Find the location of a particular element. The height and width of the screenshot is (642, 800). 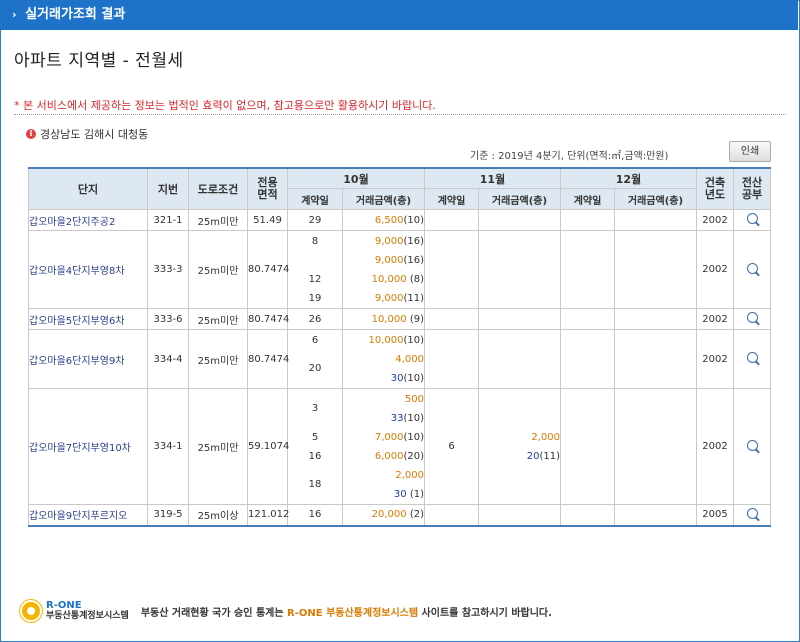

deal-amount-line: 9,000(16) is located at coordinates (383, 260).